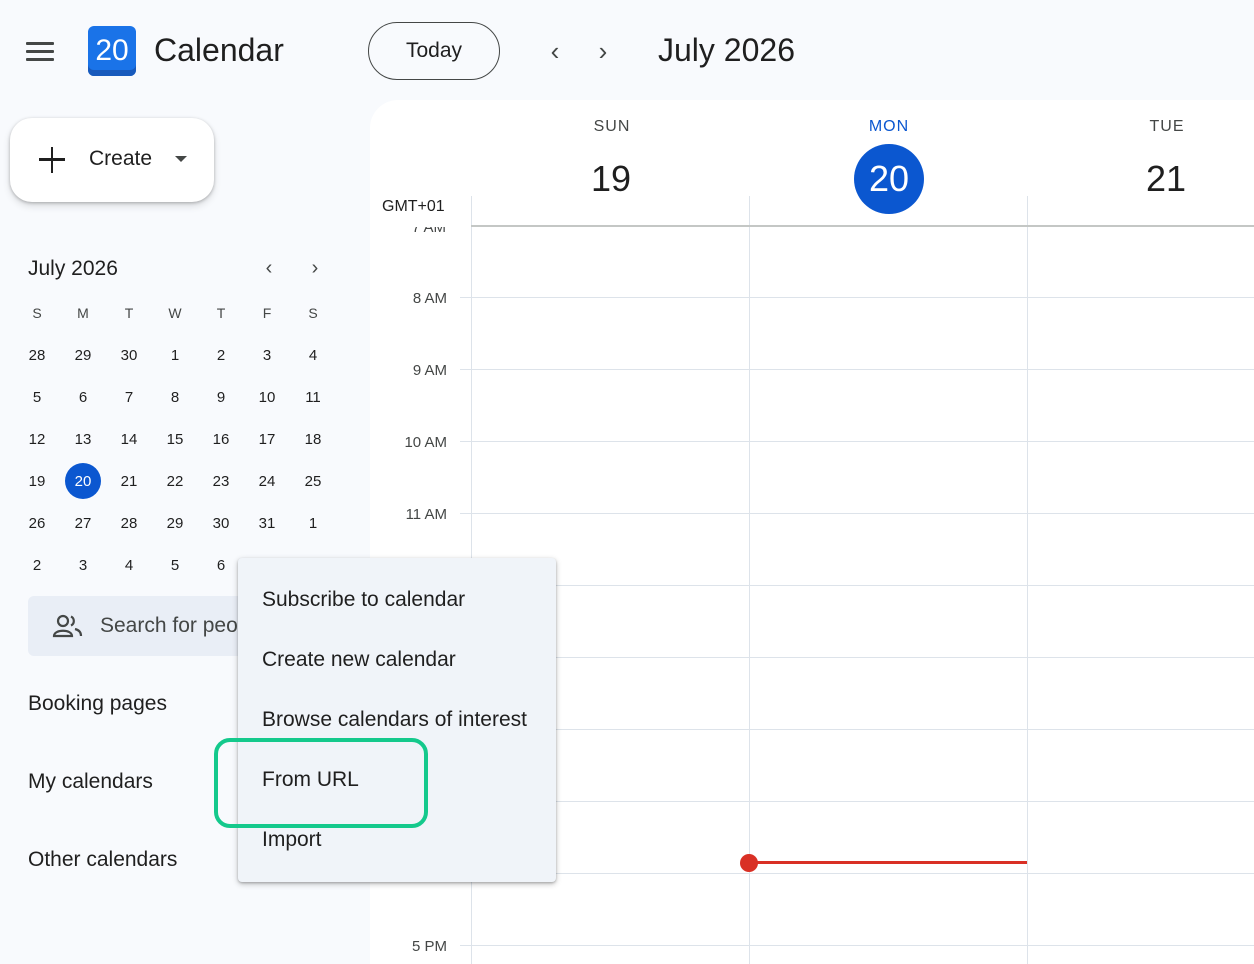  What do you see at coordinates (749, 863) in the screenshot?
I see `current-time-dot` at bounding box center [749, 863].